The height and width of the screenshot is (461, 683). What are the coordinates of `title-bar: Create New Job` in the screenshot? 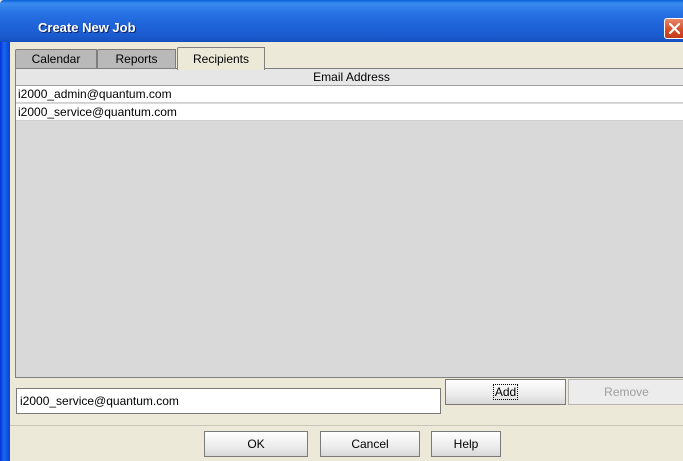 It's located at (341, 21).